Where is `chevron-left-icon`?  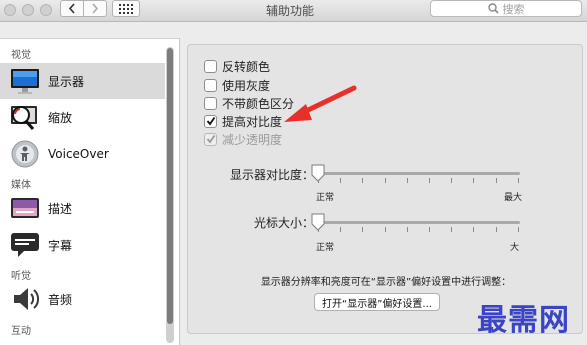
chevron-left-icon is located at coordinates (71, 8).